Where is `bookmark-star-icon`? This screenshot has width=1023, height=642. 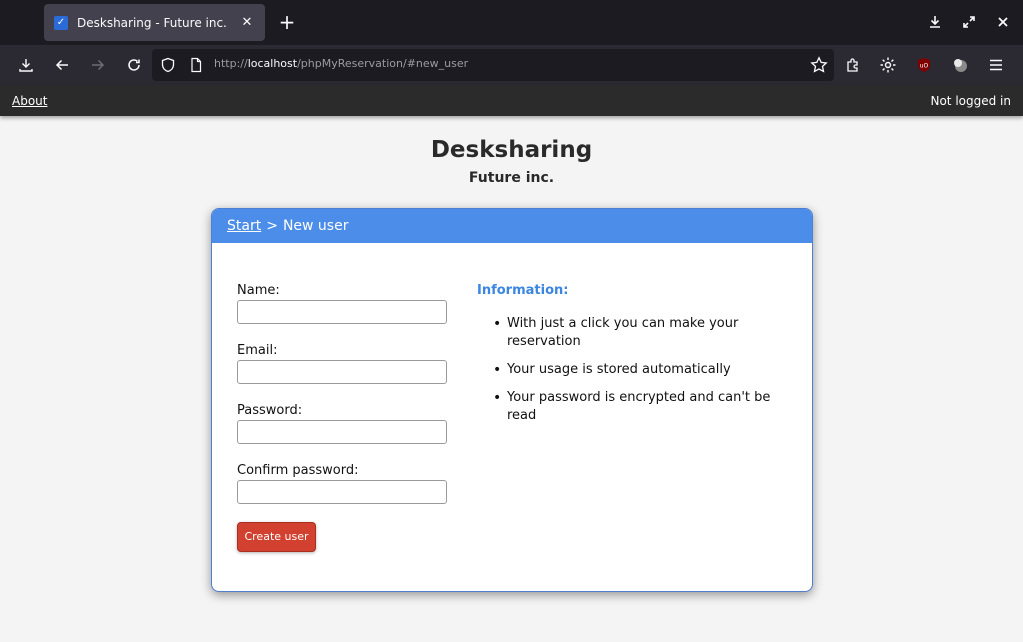
bookmark-star-icon is located at coordinates (819, 67).